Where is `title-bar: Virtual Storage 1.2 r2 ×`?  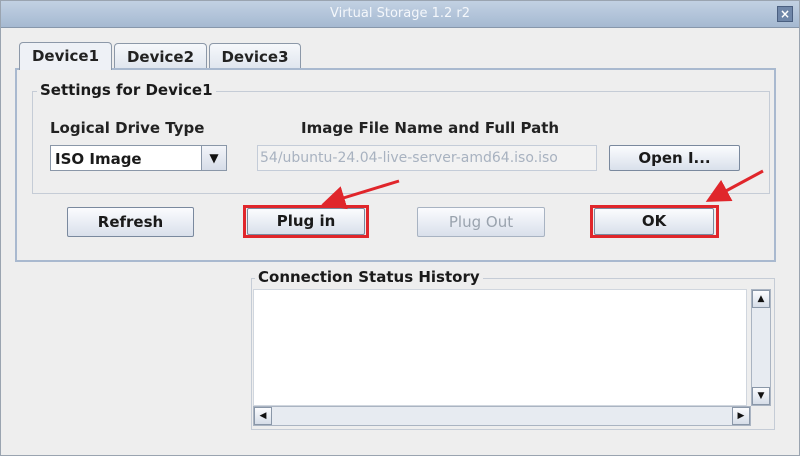 title-bar: Virtual Storage 1.2 r2 × is located at coordinates (400, 14).